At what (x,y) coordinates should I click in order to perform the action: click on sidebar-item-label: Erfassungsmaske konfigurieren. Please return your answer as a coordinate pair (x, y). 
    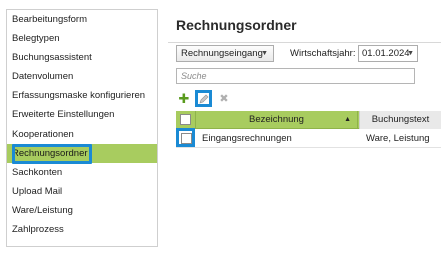
    Looking at the image, I should click on (79, 96).